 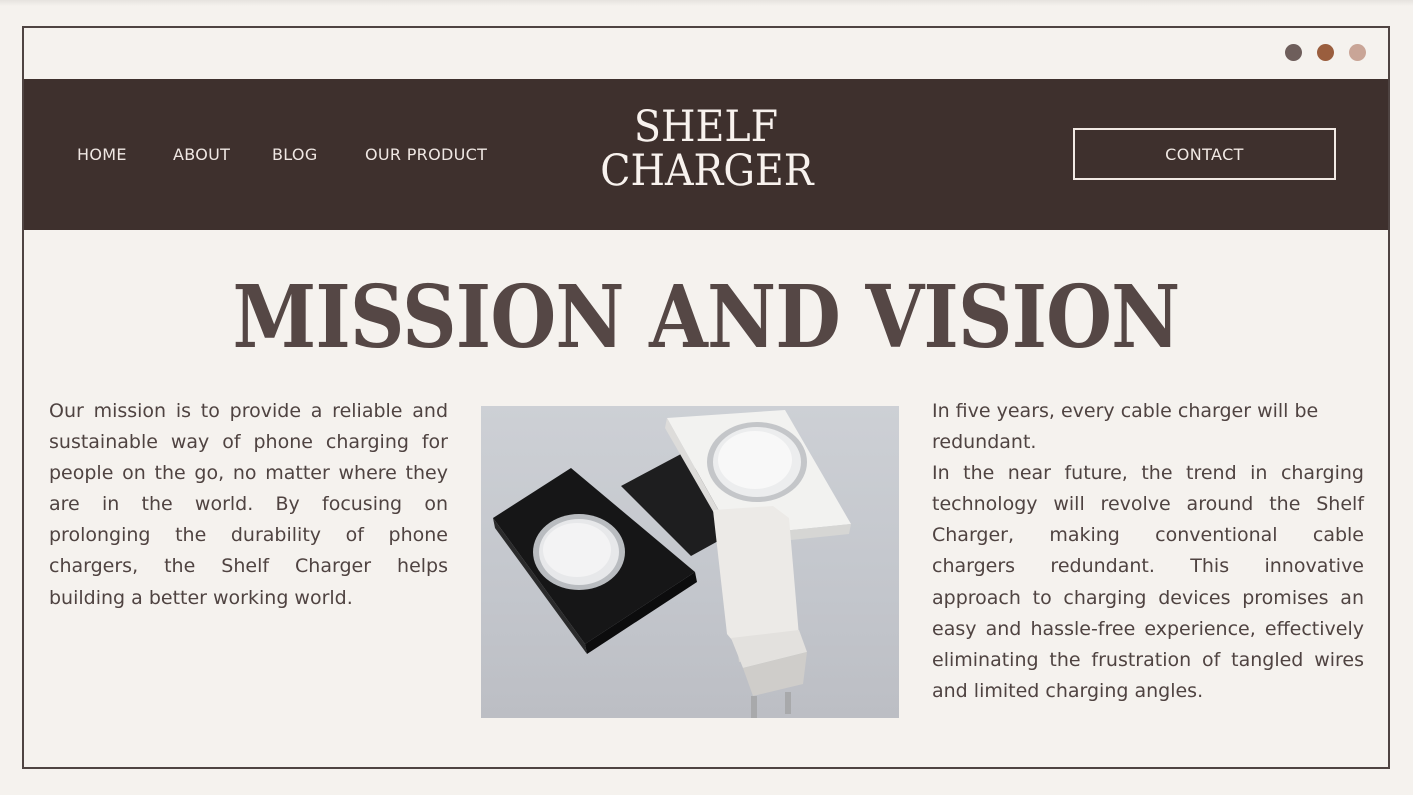 I want to click on nav-link-home: HOME, so click(x=102, y=154).